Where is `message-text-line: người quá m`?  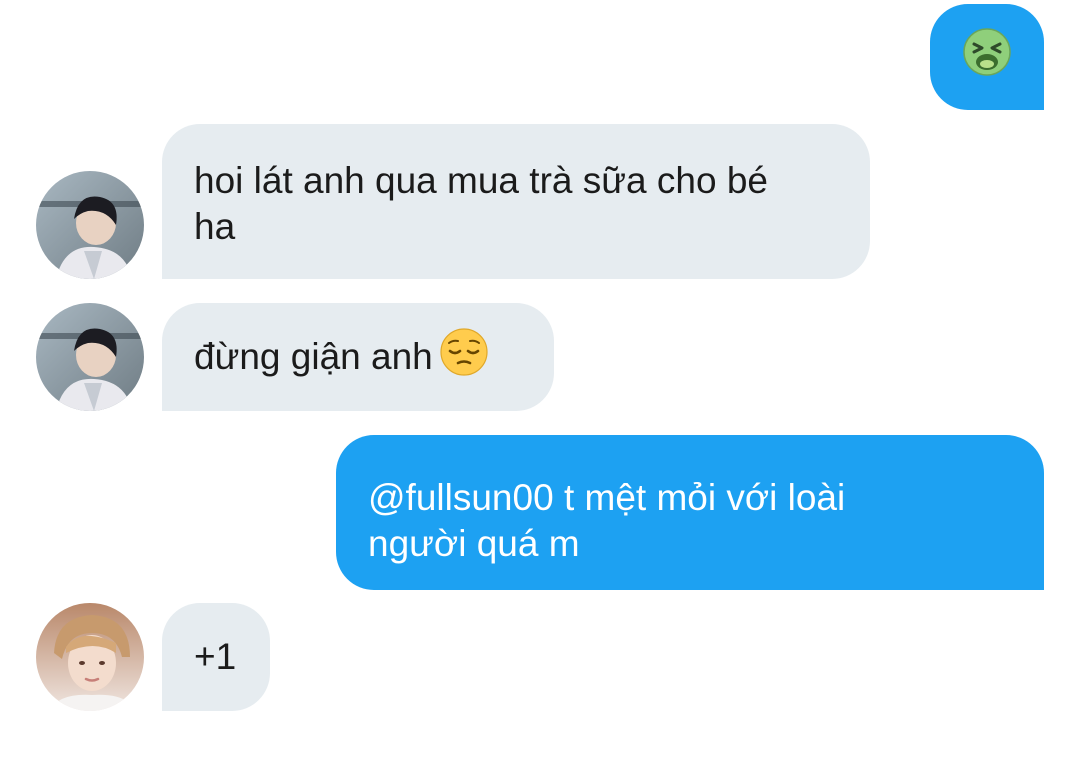 message-text-line: người quá m is located at coordinates (474, 543).